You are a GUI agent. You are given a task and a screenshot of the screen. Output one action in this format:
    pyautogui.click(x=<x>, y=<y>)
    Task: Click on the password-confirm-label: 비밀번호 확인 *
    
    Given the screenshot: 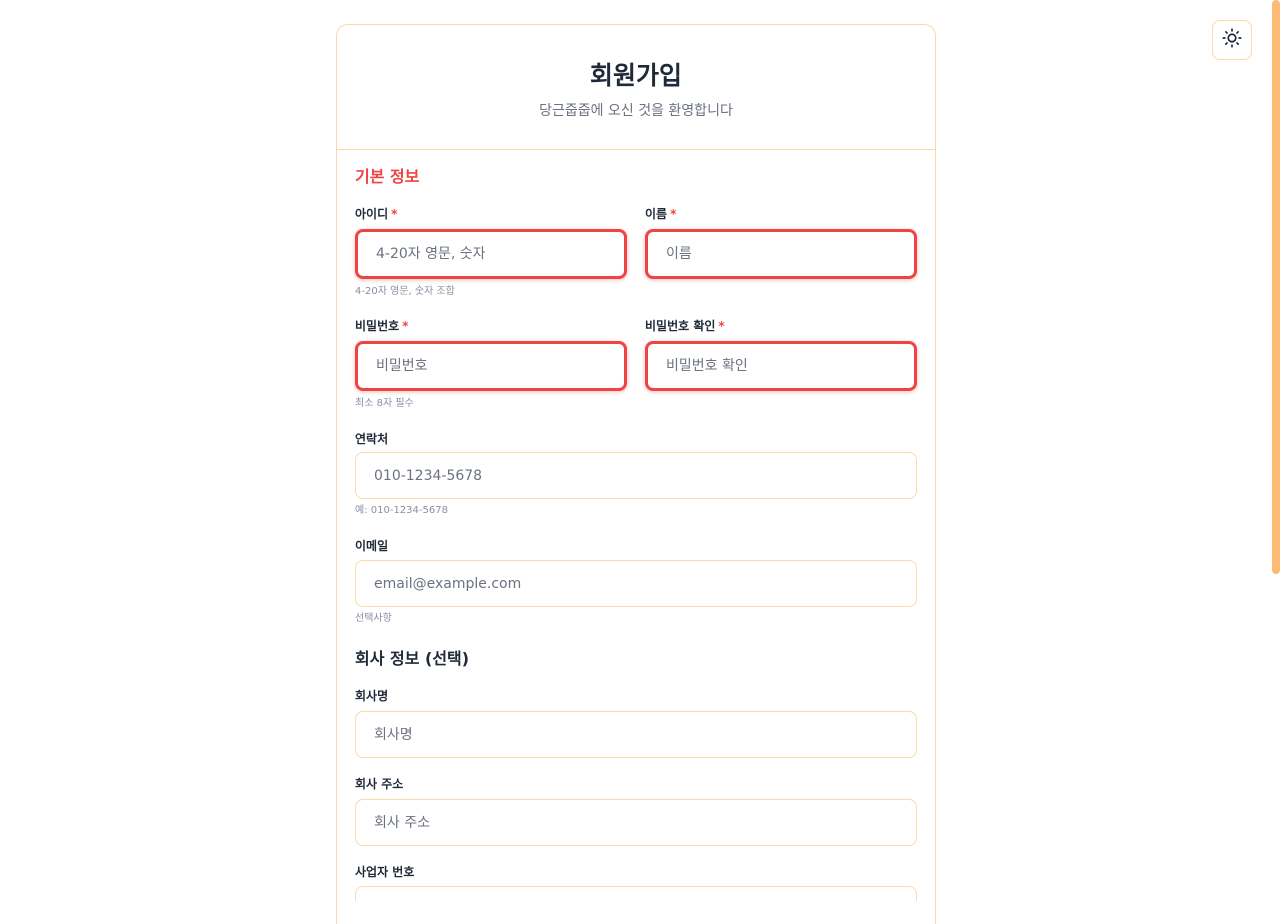 What is the action you would take?
    pyautogui.click(x=685, y=326)
    